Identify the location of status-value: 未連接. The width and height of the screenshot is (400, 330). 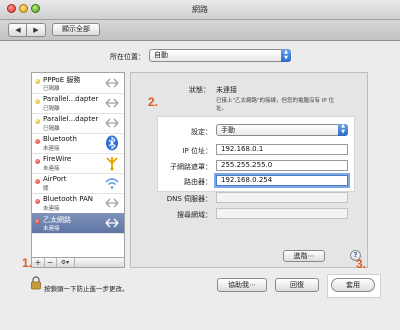
(226, 90).